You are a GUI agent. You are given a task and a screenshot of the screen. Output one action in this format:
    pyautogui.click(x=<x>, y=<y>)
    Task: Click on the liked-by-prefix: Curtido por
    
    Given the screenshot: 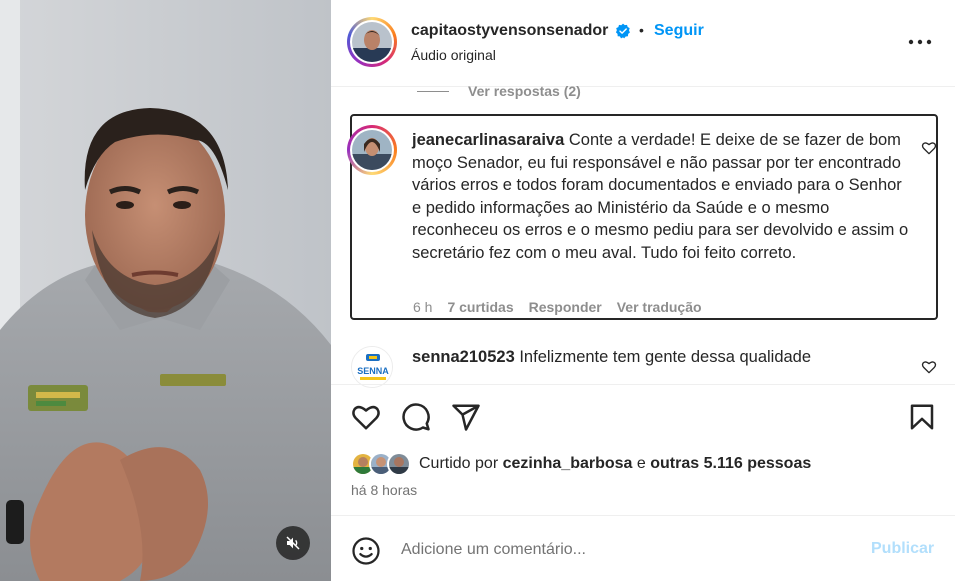 What is the action you would take?
    pyautogui.click(x=459, y=463)
    